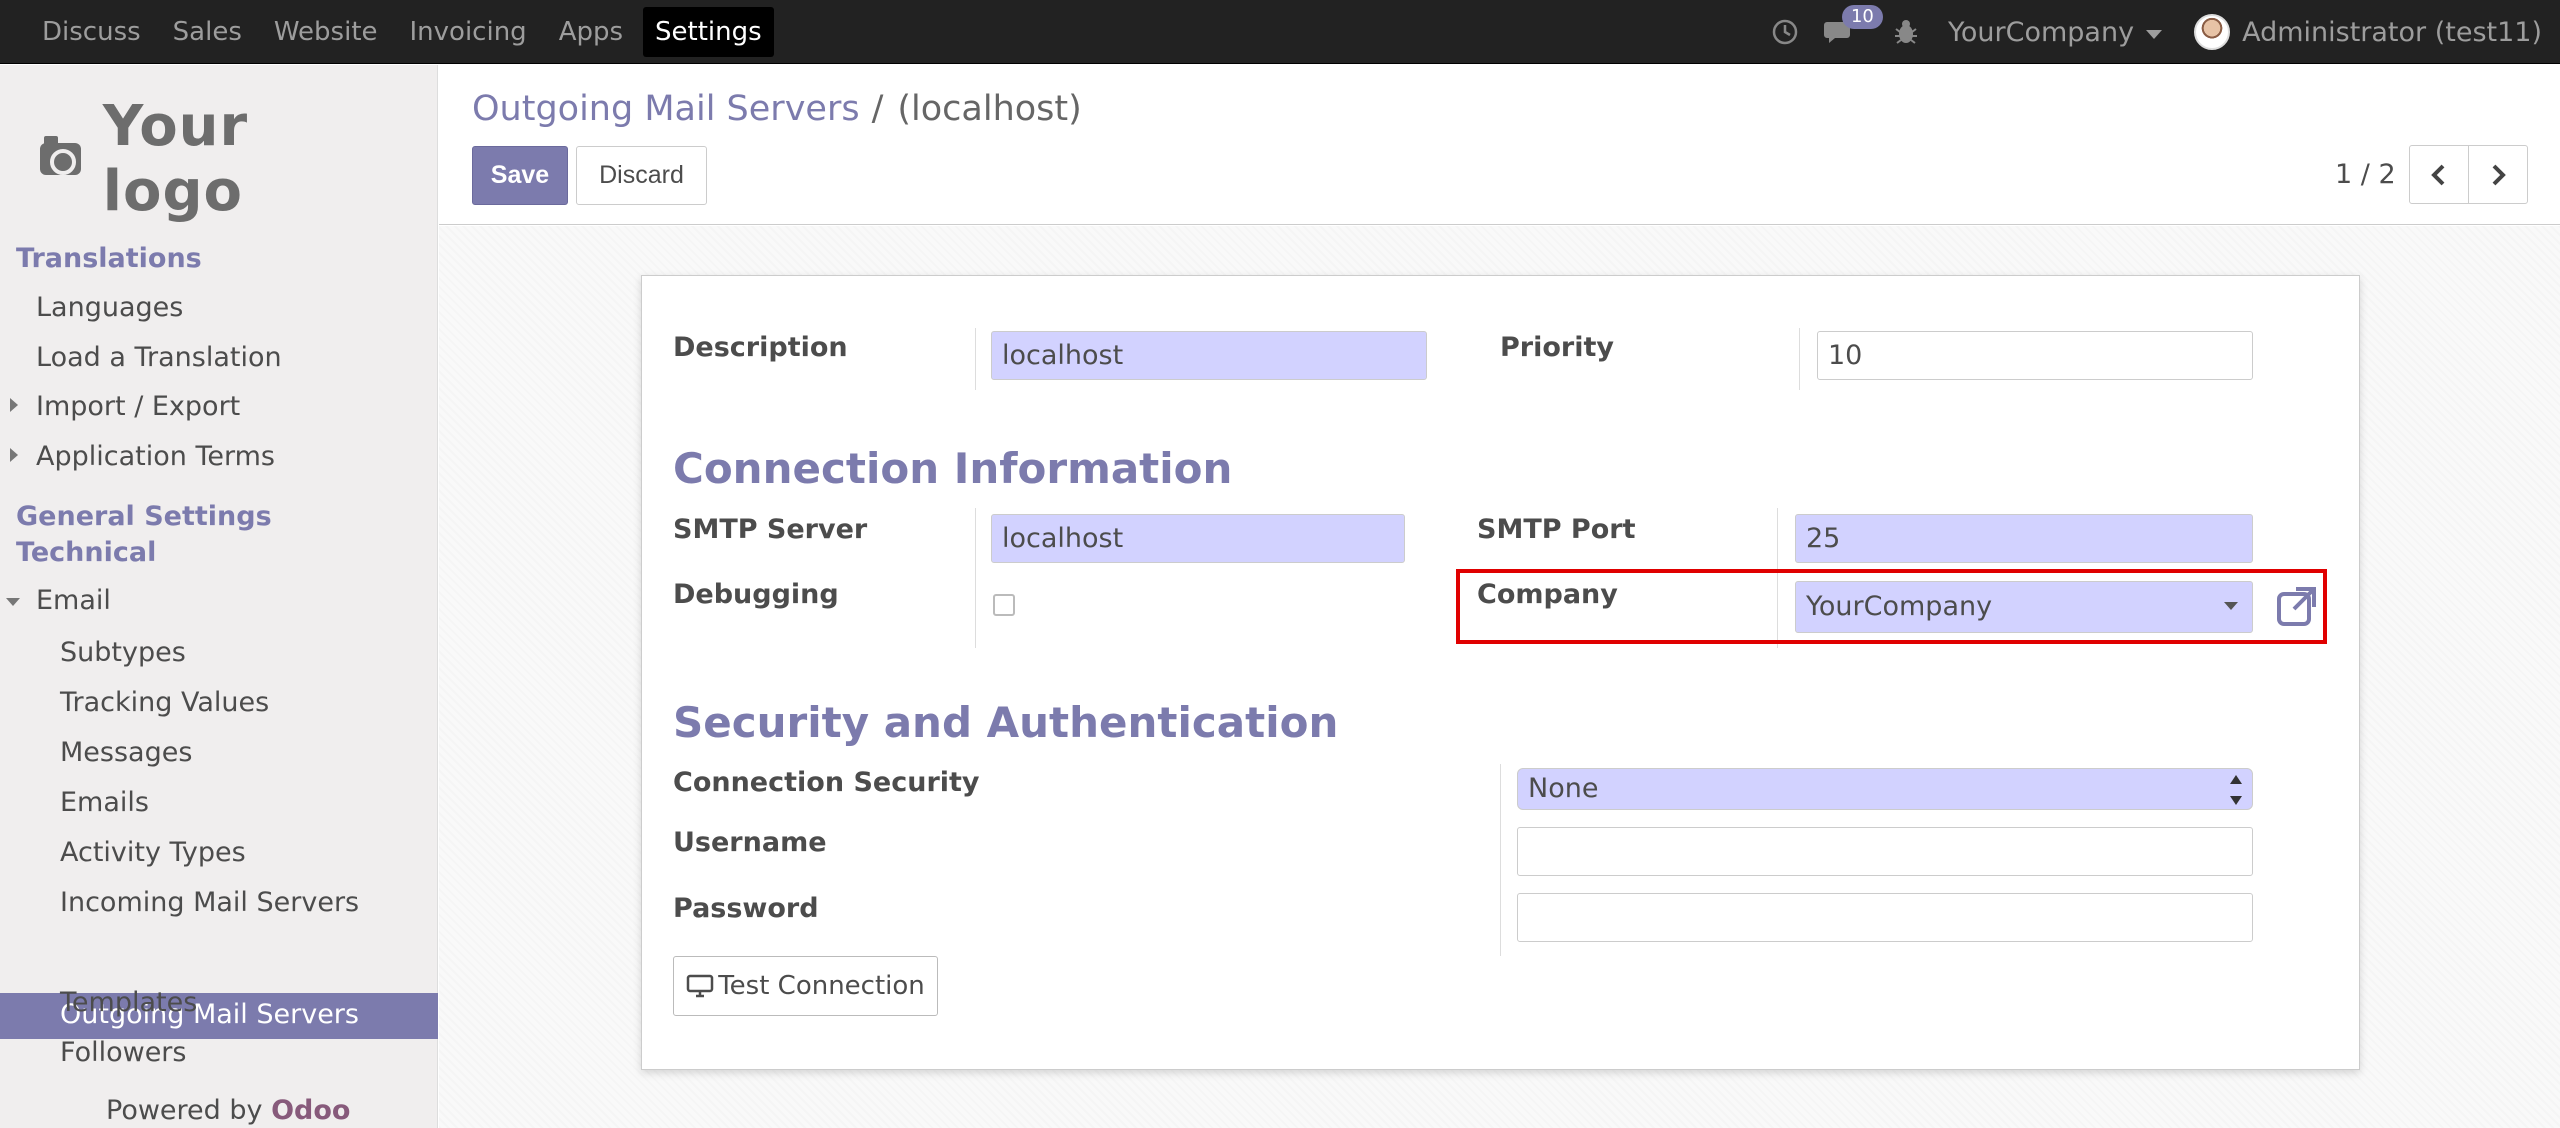  I want to click on menu-discuss: Discuss, so click(91, 32).